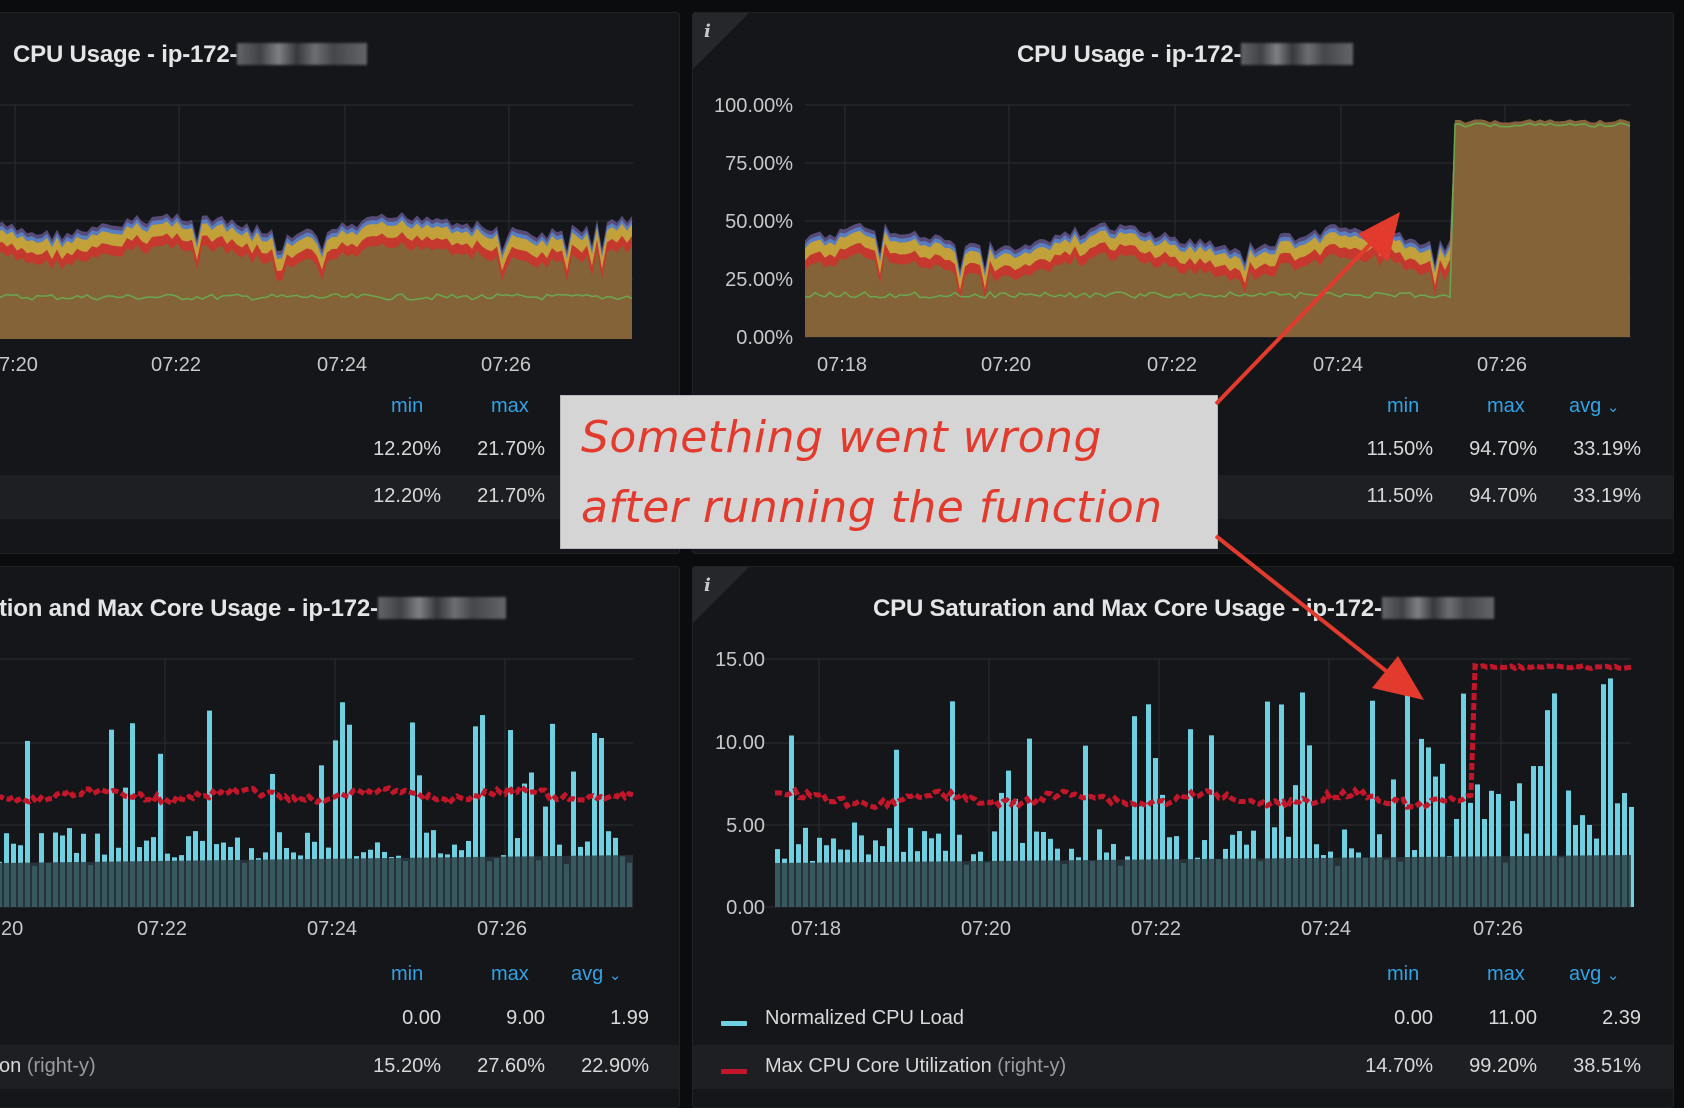 This screenshot has width=1684, height=1108. What do you see at coordinates (12, 929) in the screenshot?
I see `x-tick: 20` at bounding box center [12, 929].